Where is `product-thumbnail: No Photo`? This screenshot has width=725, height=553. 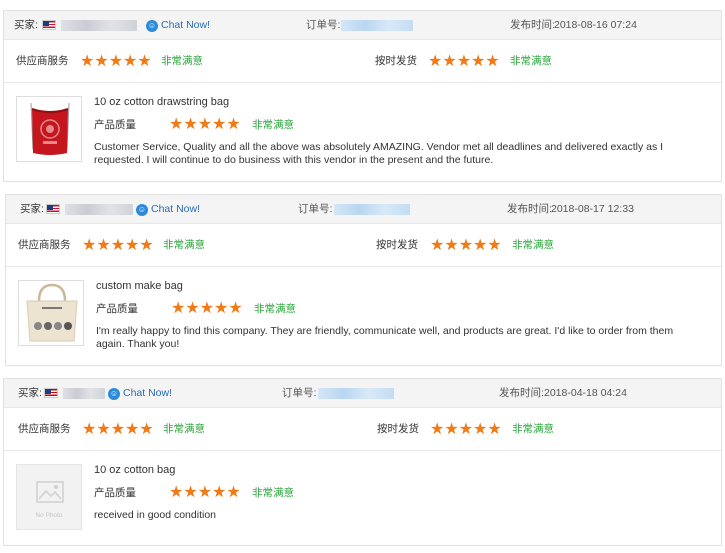 product-thumbnail: No Photo is located at coordinates (49, 497).